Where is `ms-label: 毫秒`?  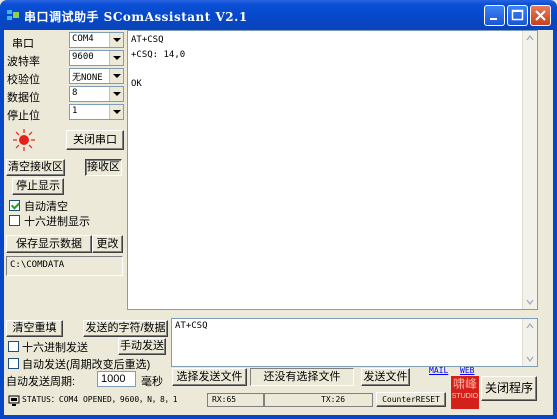
ms-label: 毫秒 is located at coordinates (152, 382).